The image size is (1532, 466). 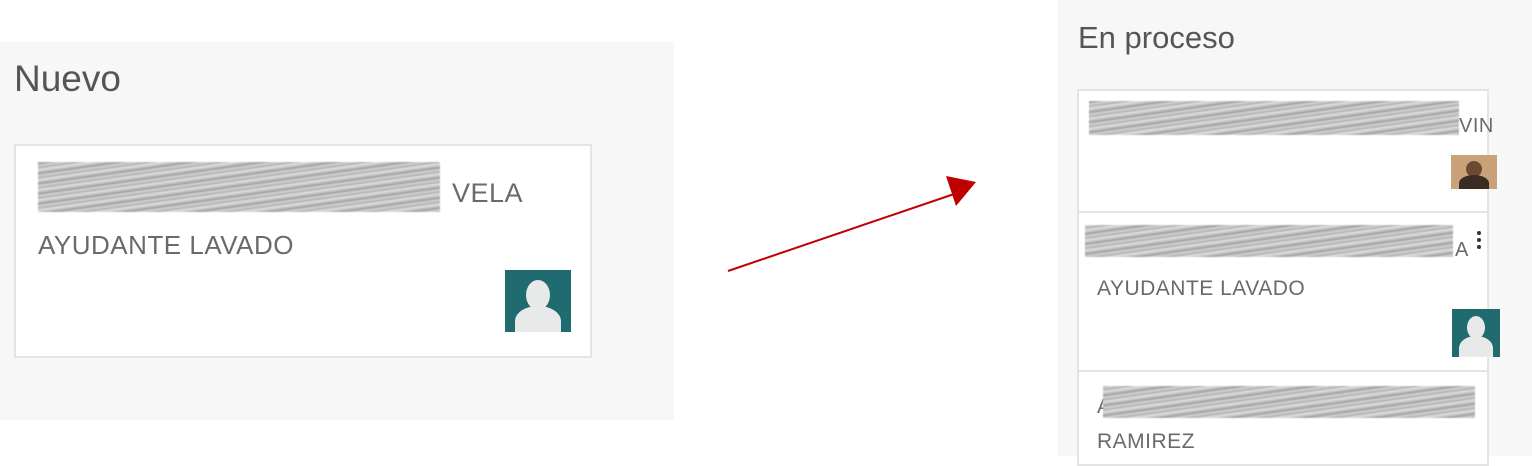 I want to click on kanban-card: VIN, so click(x=1287, y=151).